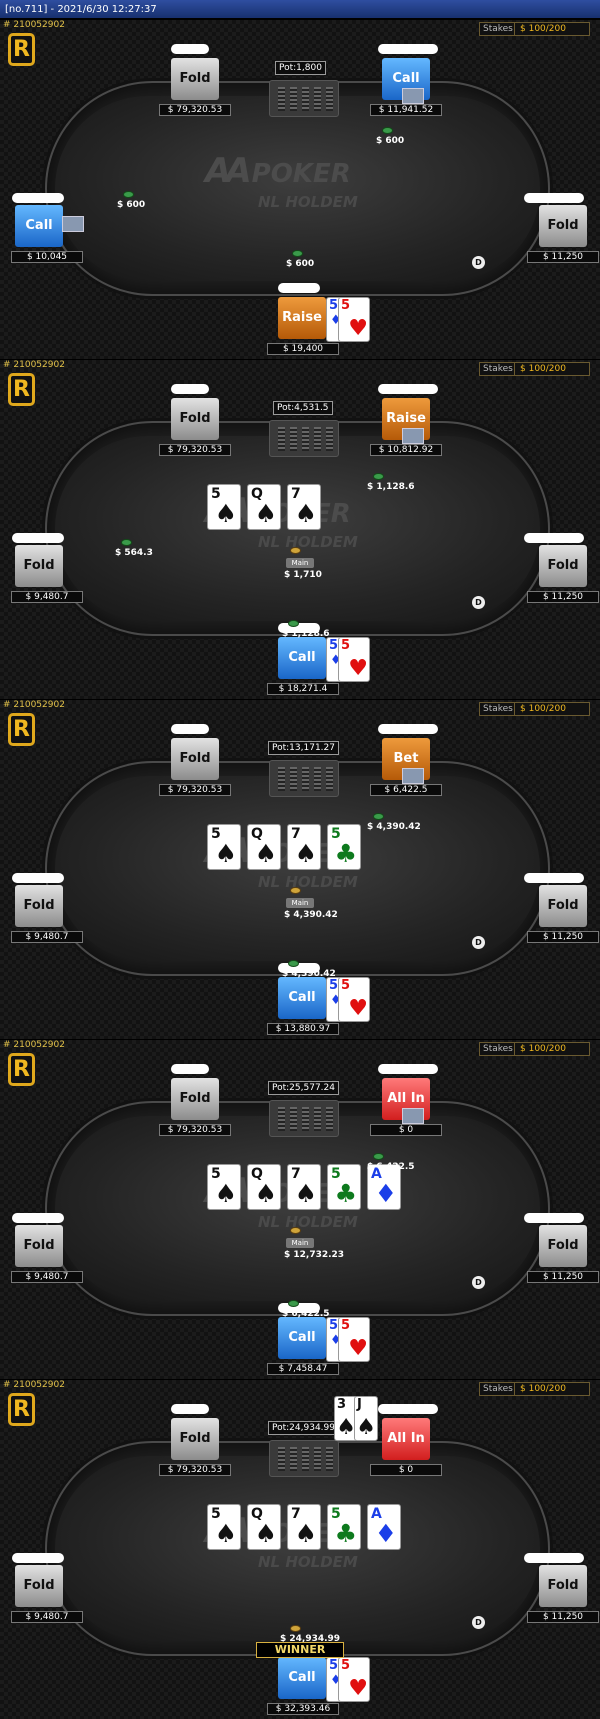  I want to click on brand-logo: AAPOKER, so click(278, 171).